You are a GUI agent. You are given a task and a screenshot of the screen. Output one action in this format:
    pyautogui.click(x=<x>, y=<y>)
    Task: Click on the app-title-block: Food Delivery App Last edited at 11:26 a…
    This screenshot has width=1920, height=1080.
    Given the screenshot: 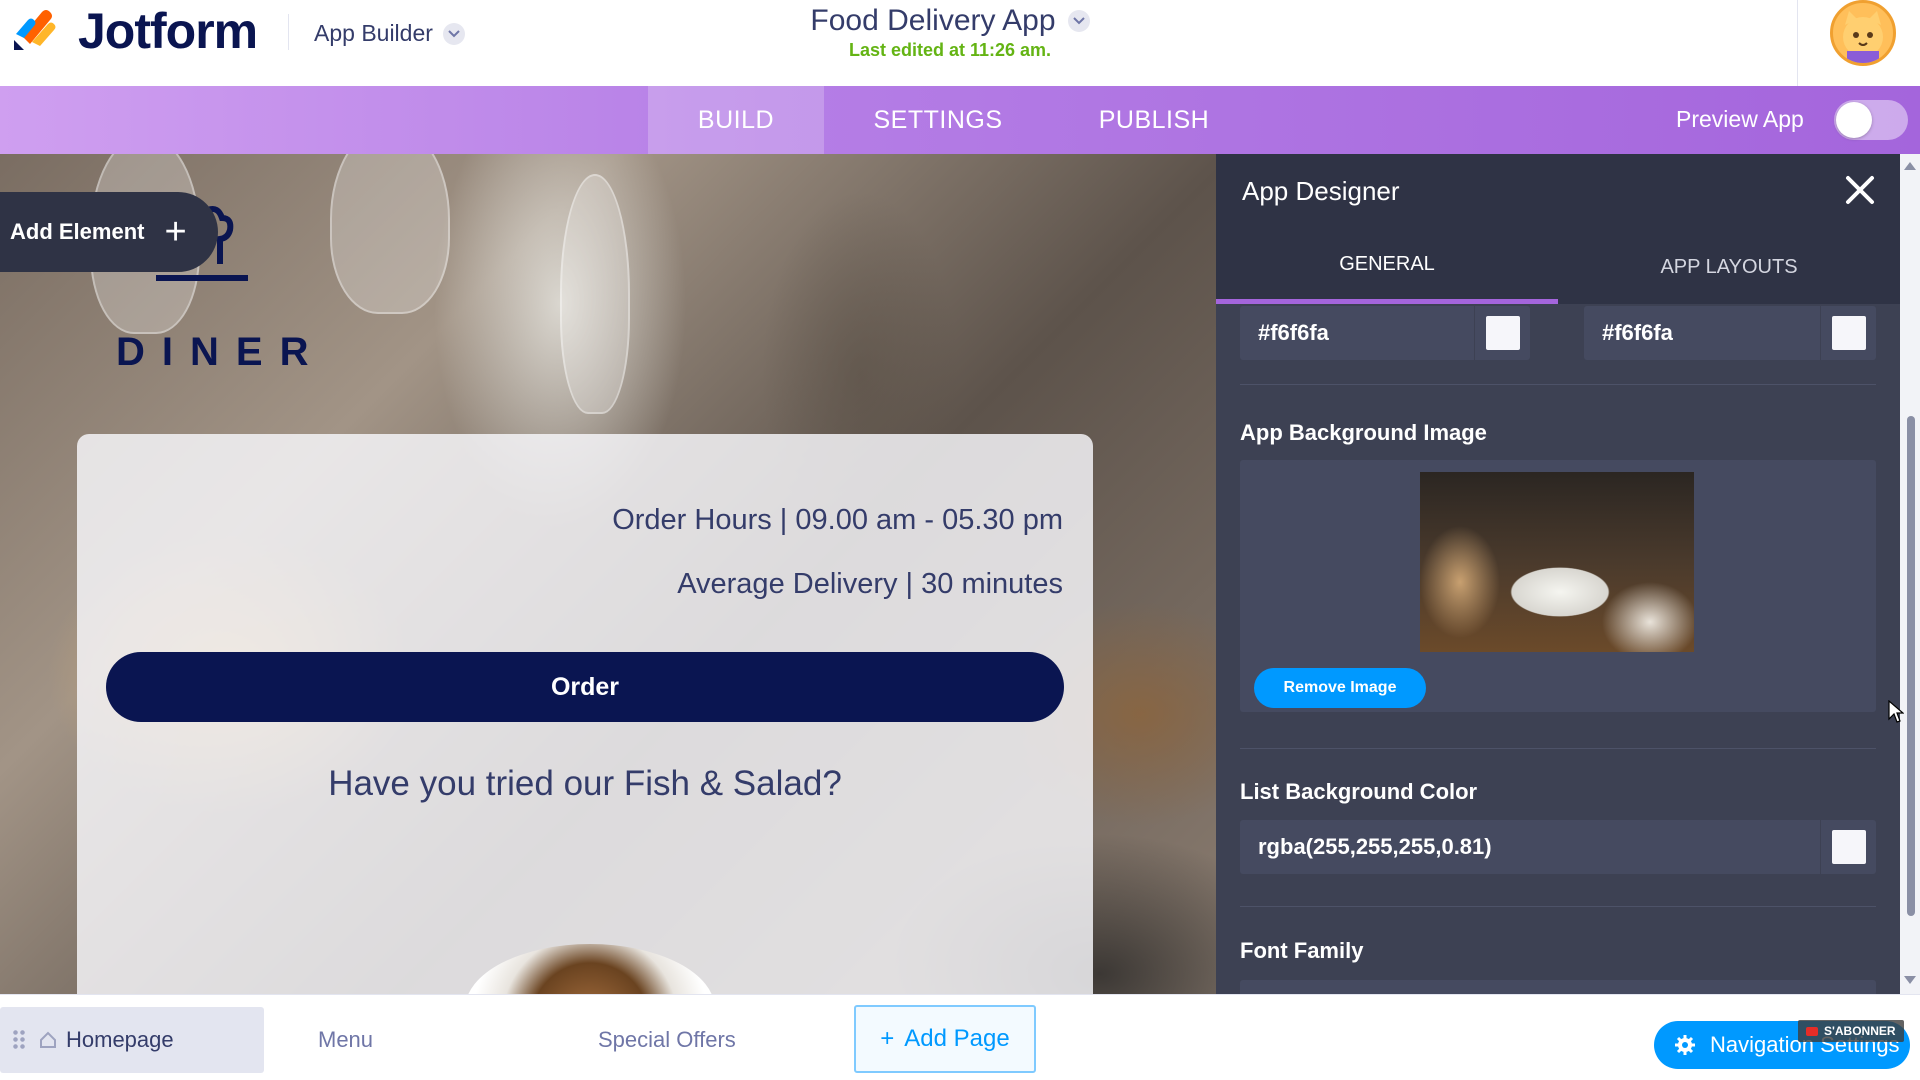 What is the action you would take?
    pyautogui.click(x=950, y=30)
    